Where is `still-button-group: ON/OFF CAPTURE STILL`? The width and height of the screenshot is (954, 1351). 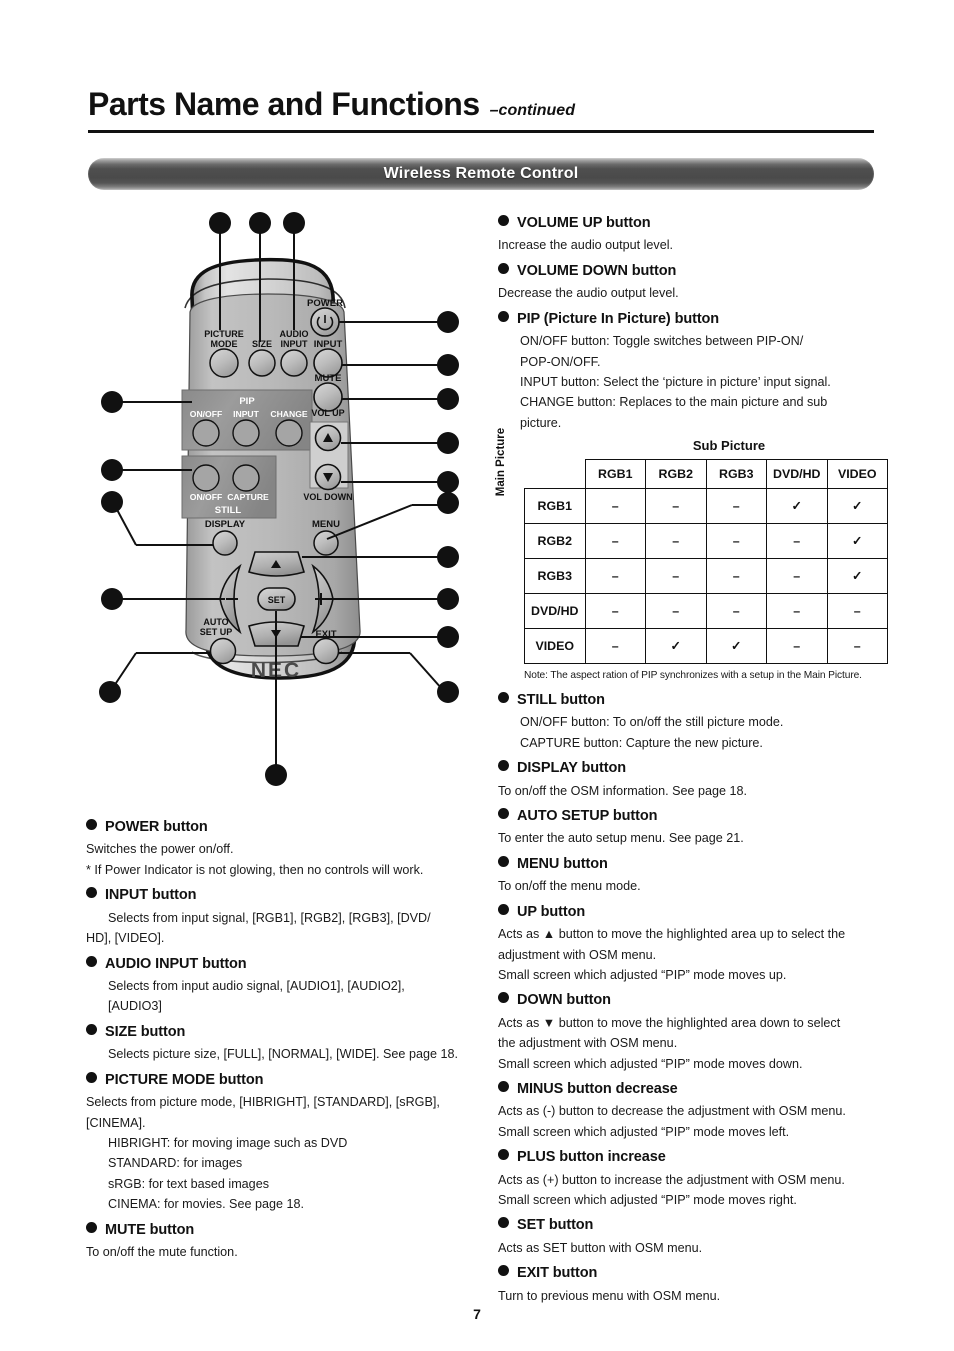 still-button-group: ON/OFF CAPTURE STILL is located at coordinates (229, 487).